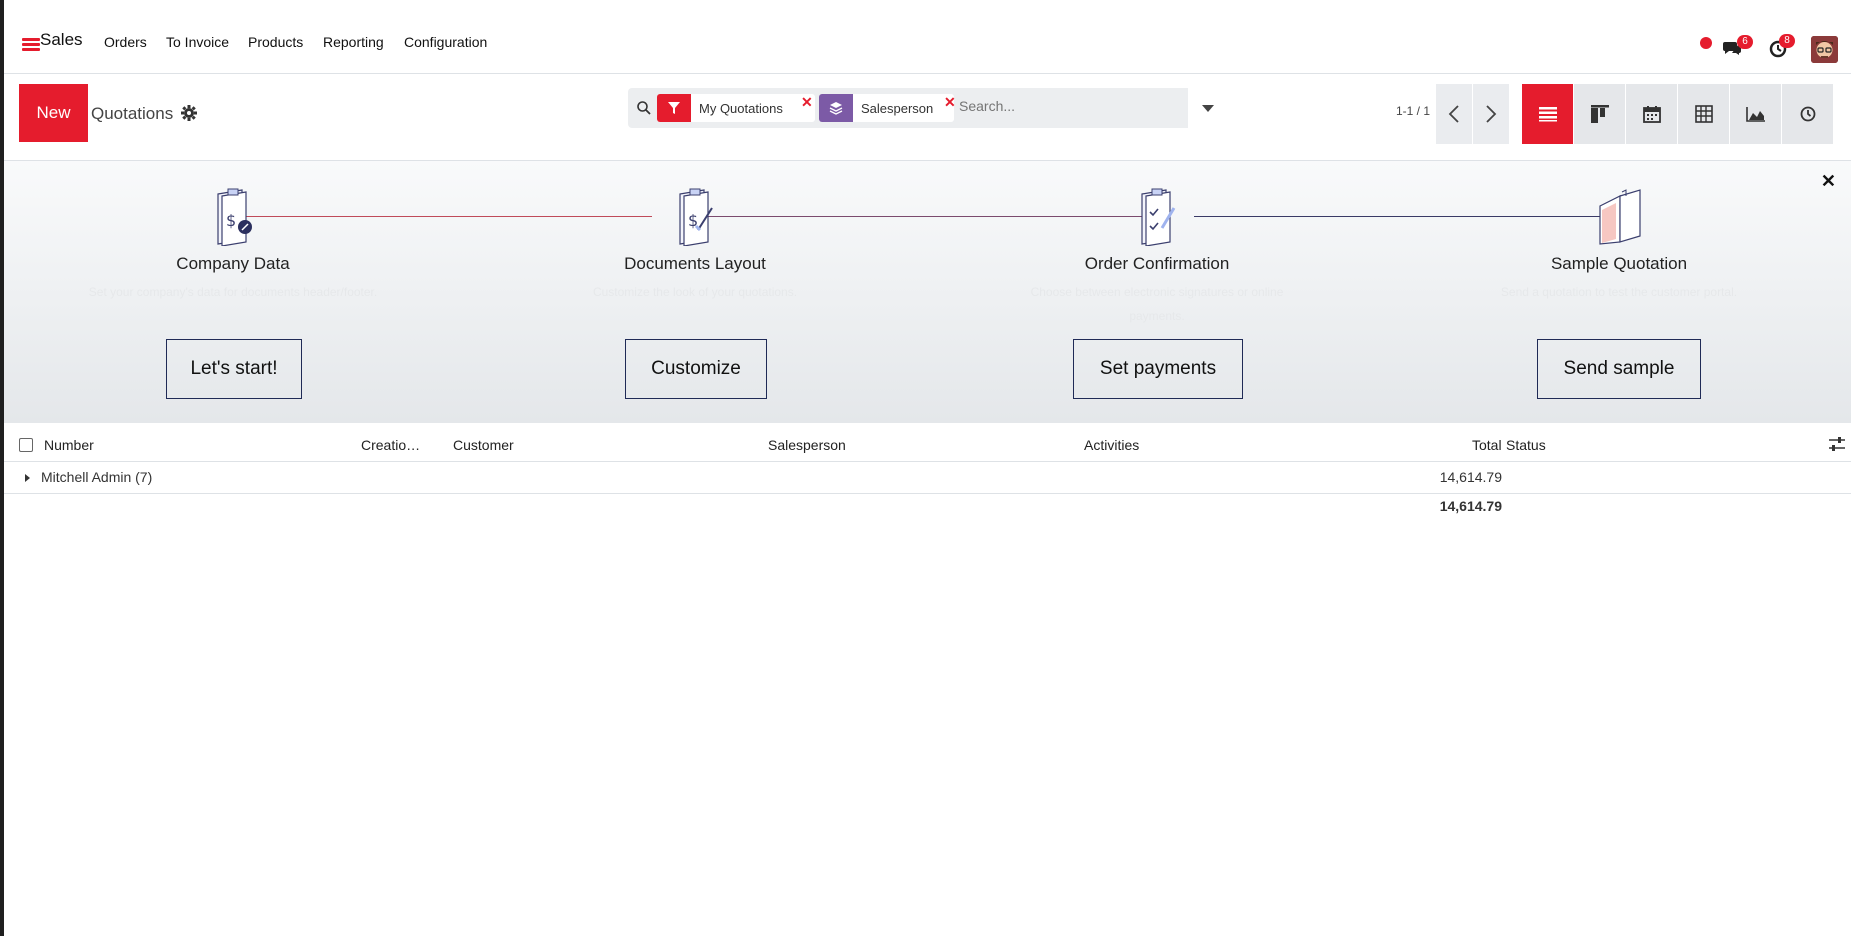 Image resolution: width=1851 pixels, height=936 pixels. Describe the element at coordinates (233, 263) in the screenshot. I see `step-title: Company Data` at that location.